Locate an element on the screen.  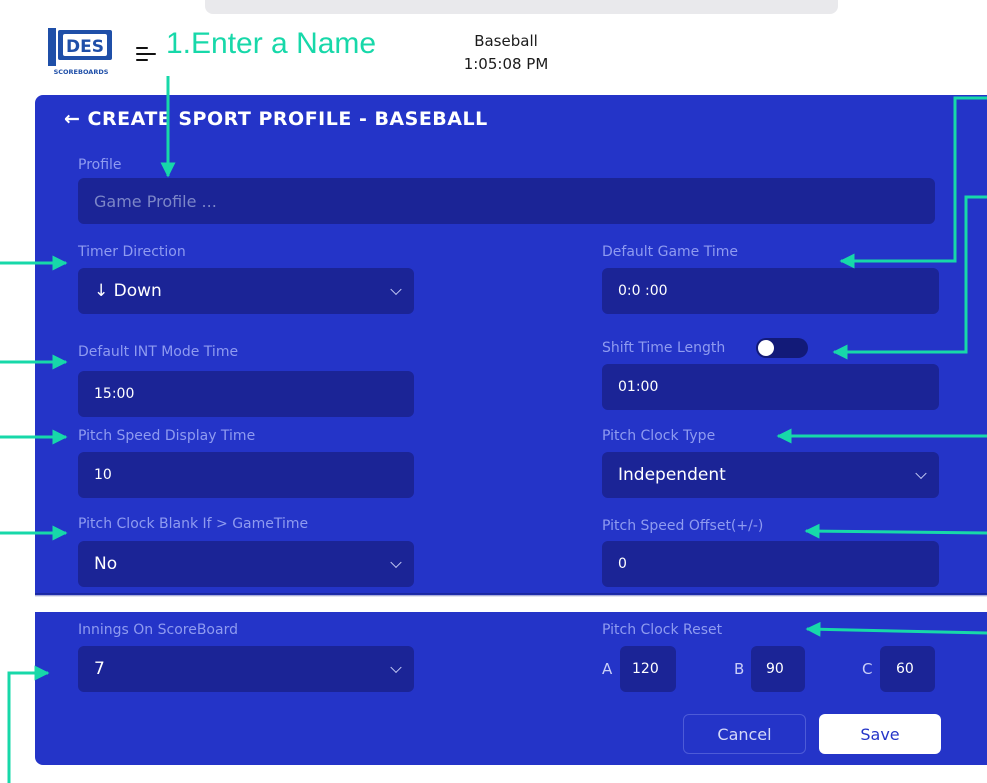
pitch-speed-display-time-value: 10 is located at coordinates (103, 475).